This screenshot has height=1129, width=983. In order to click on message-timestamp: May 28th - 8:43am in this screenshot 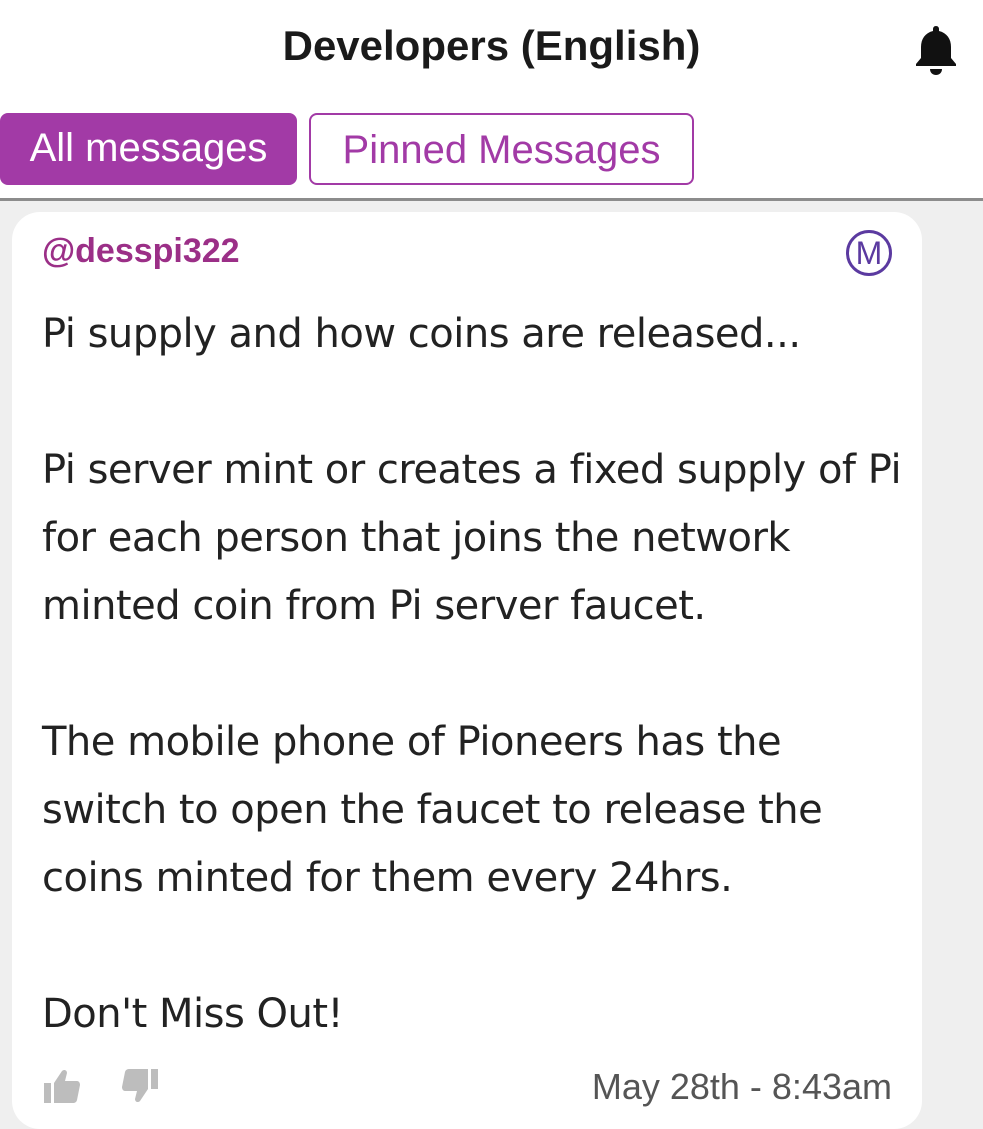, I will do `click(741, 1086)`.